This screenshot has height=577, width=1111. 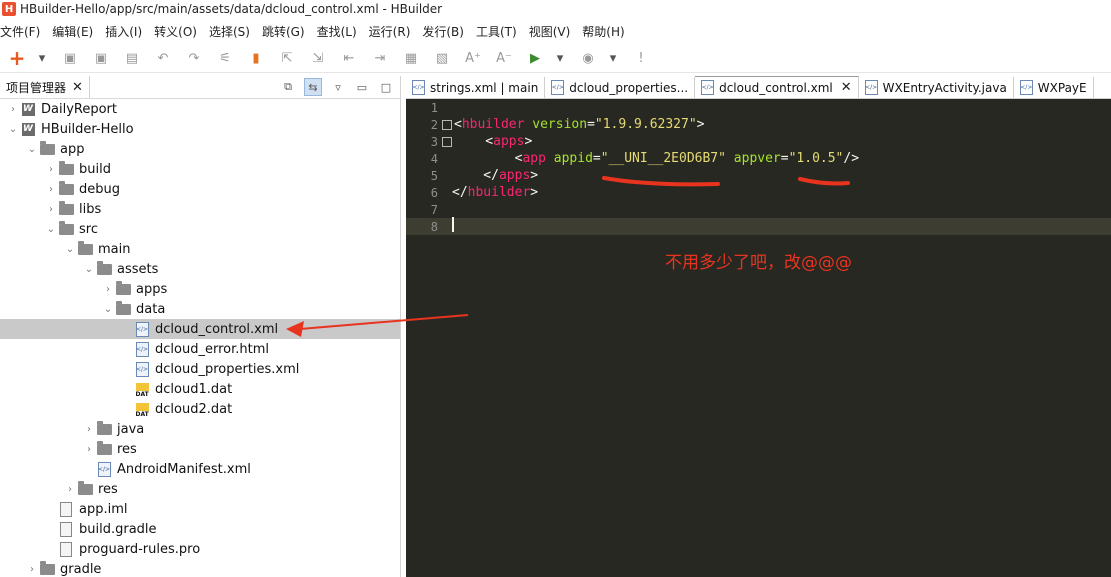 I want to click on menu-item: 转义(O), so click(x=178, y=31).